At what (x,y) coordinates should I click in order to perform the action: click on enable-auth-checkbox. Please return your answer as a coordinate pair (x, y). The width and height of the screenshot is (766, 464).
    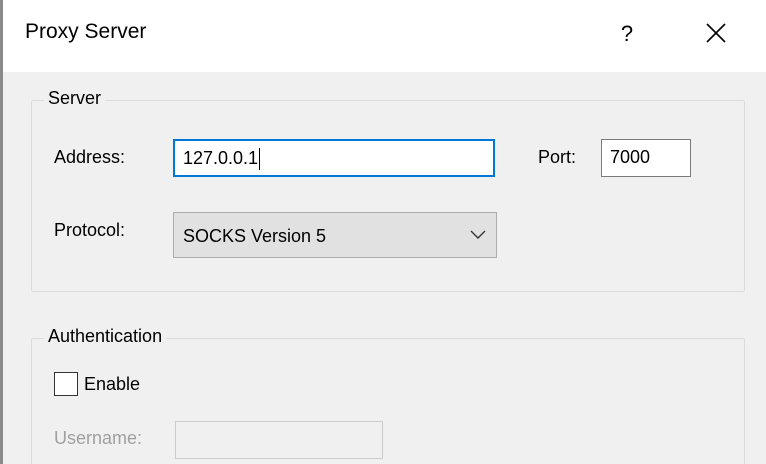
    Looking at the image, I should click on (66, 384).